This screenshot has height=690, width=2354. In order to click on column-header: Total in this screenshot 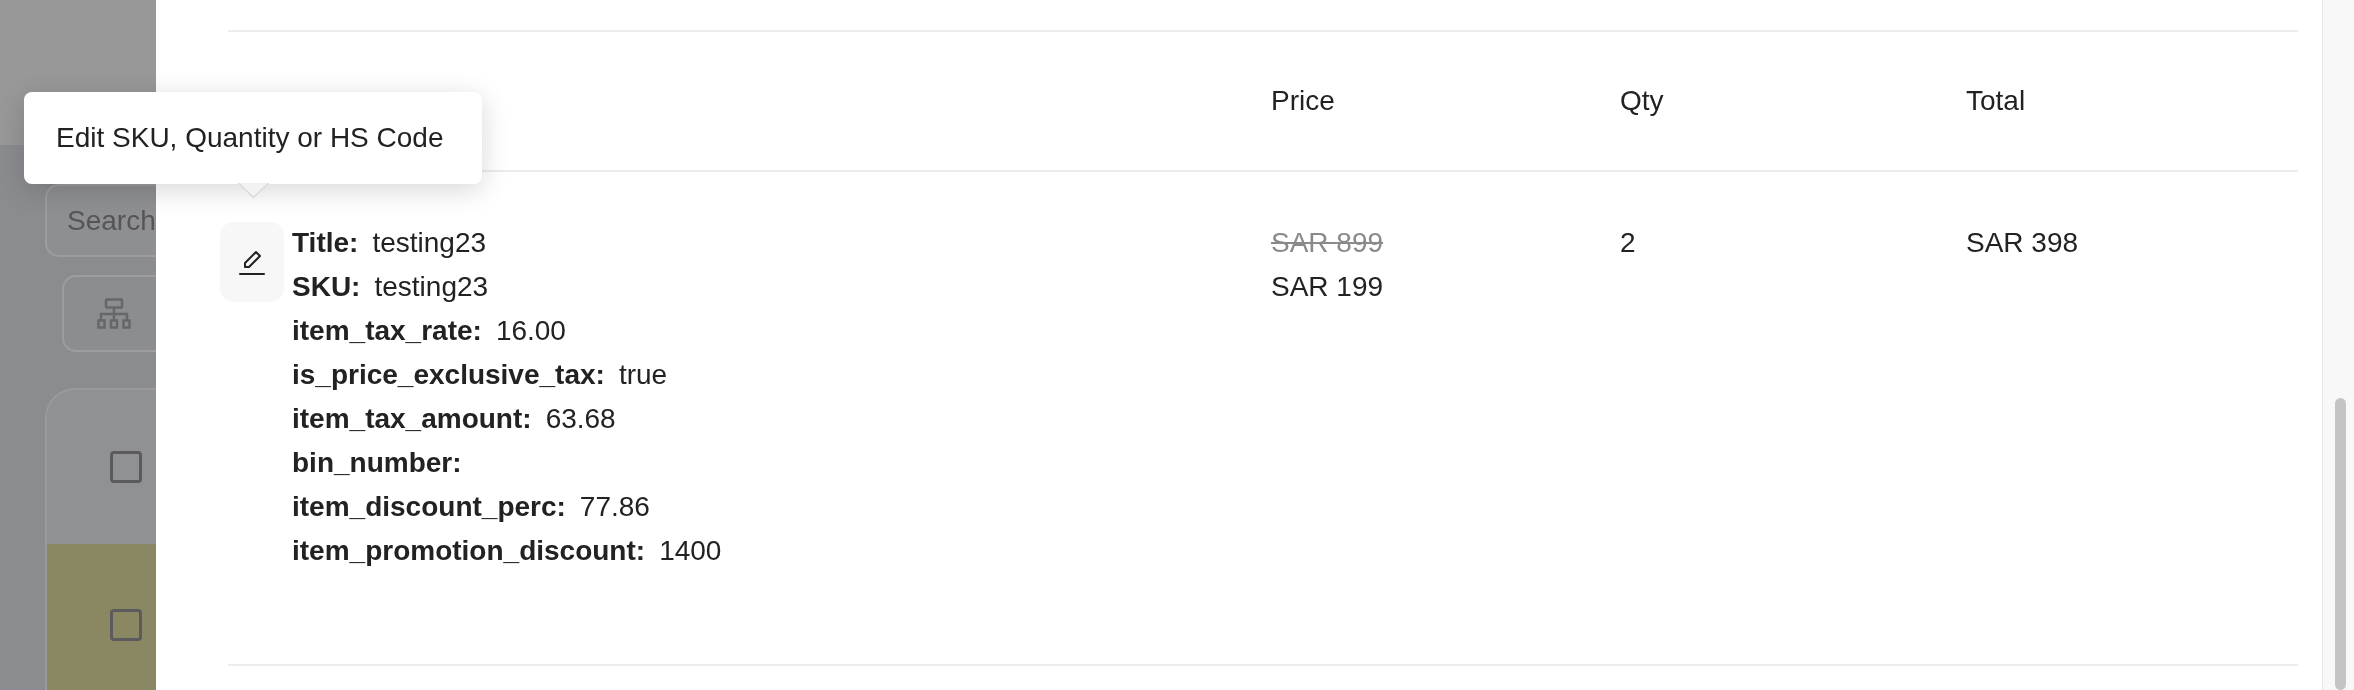, I will do `click(1996, 101)`.